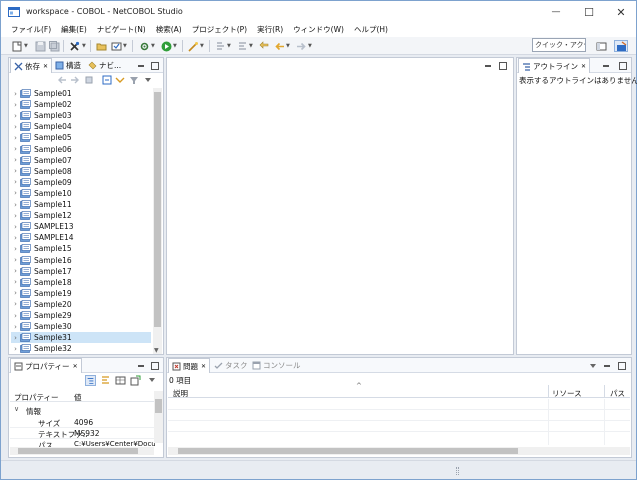  What do you see at coordinates (81, 171) in the screenshot?
I see `tree-item: › Sample08` at bounding box center [81, 171].